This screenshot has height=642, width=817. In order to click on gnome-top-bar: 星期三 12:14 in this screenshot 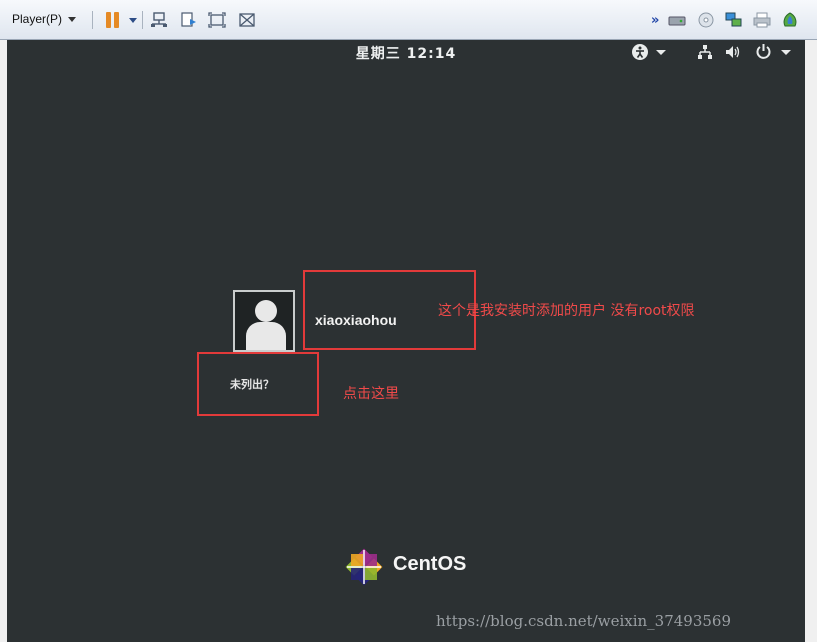, I will do `click(406, 53)`.